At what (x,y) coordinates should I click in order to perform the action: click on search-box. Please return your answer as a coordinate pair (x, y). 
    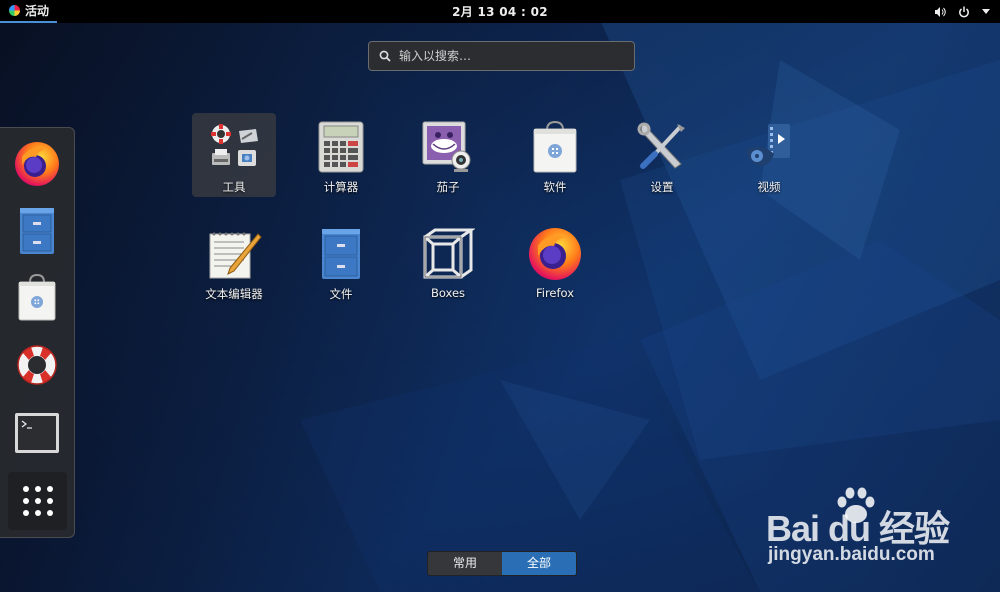
    Looking at the image, I should click on (501, 56).